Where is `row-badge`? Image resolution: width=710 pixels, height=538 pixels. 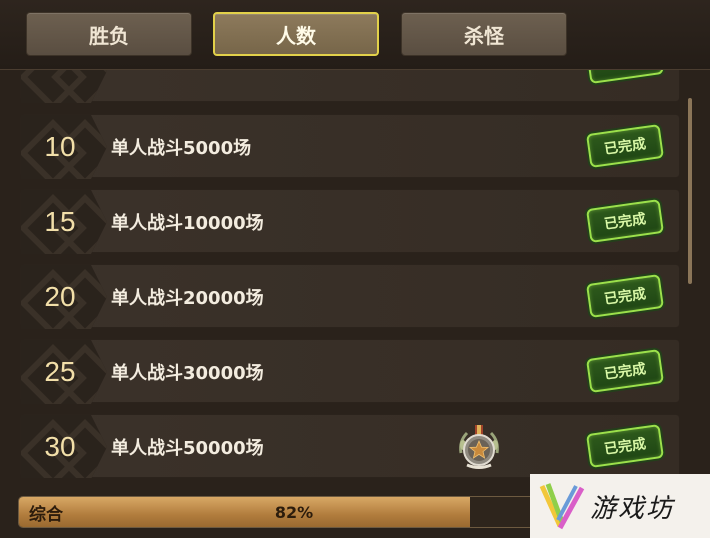 row-badge is located at coordinates (64, 86).